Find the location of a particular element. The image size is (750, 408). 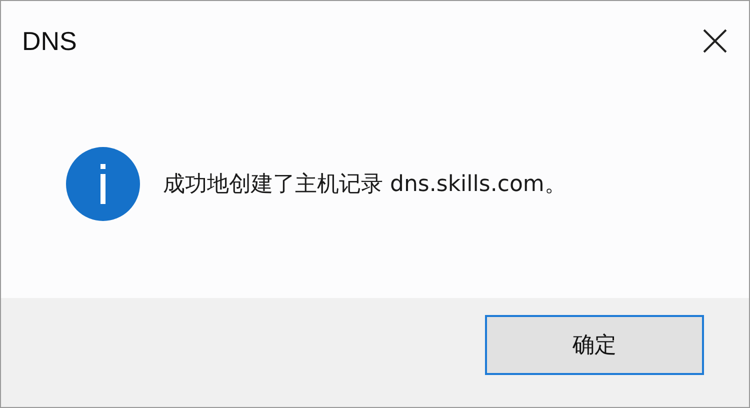

message-text: 成功地创建了主机记录 dns.skills.com。 is located at coordinates (364, 184).